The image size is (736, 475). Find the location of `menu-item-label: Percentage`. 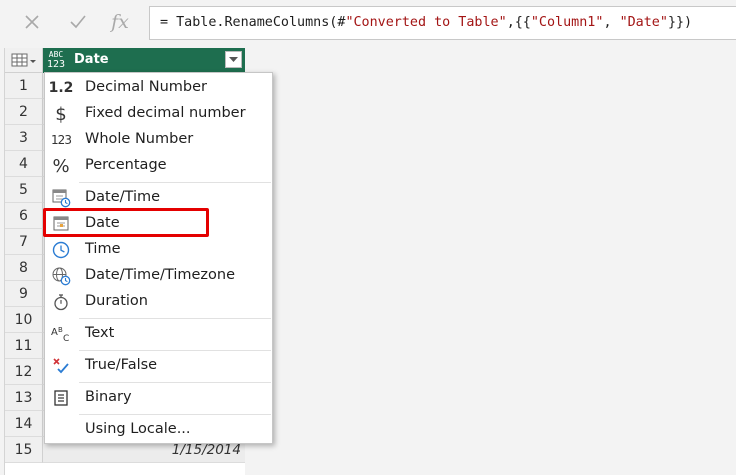

menu-item-label: Percentage is located at coordinates (126, 165).